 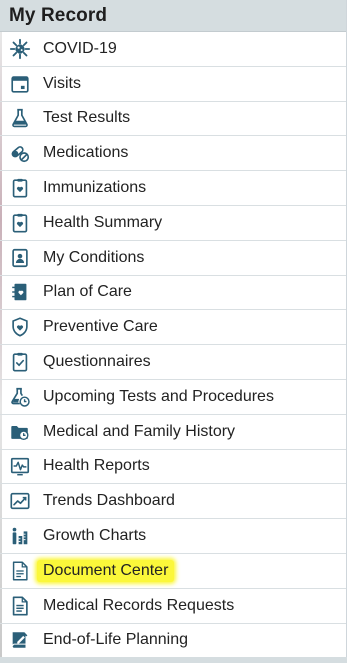 What do you see at coordinates (20, 536) in the screenshot?
I see `growth-bars-icon` at bounding box center [20, 536].